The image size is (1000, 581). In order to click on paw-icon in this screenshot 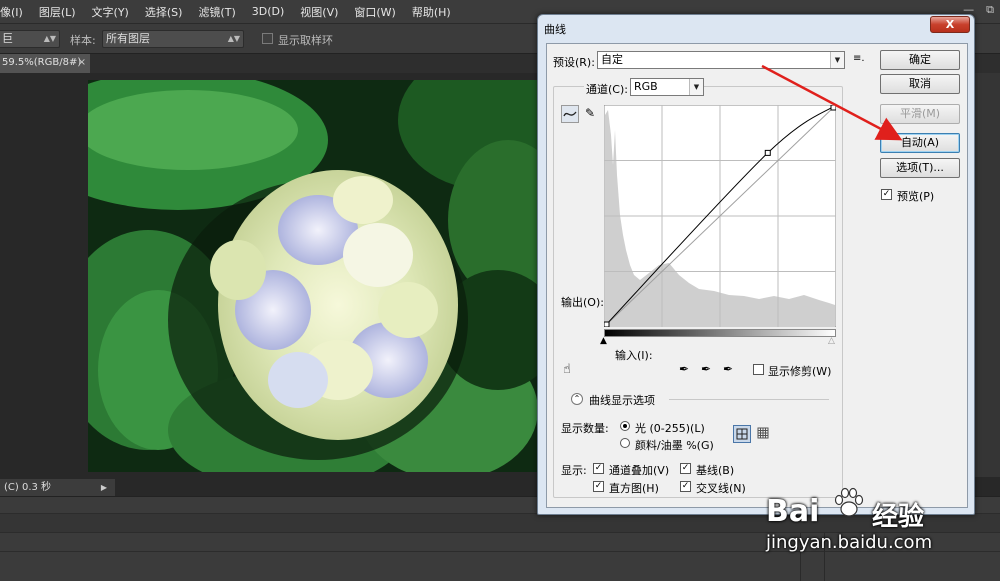, I will do `click(849, 502)`.